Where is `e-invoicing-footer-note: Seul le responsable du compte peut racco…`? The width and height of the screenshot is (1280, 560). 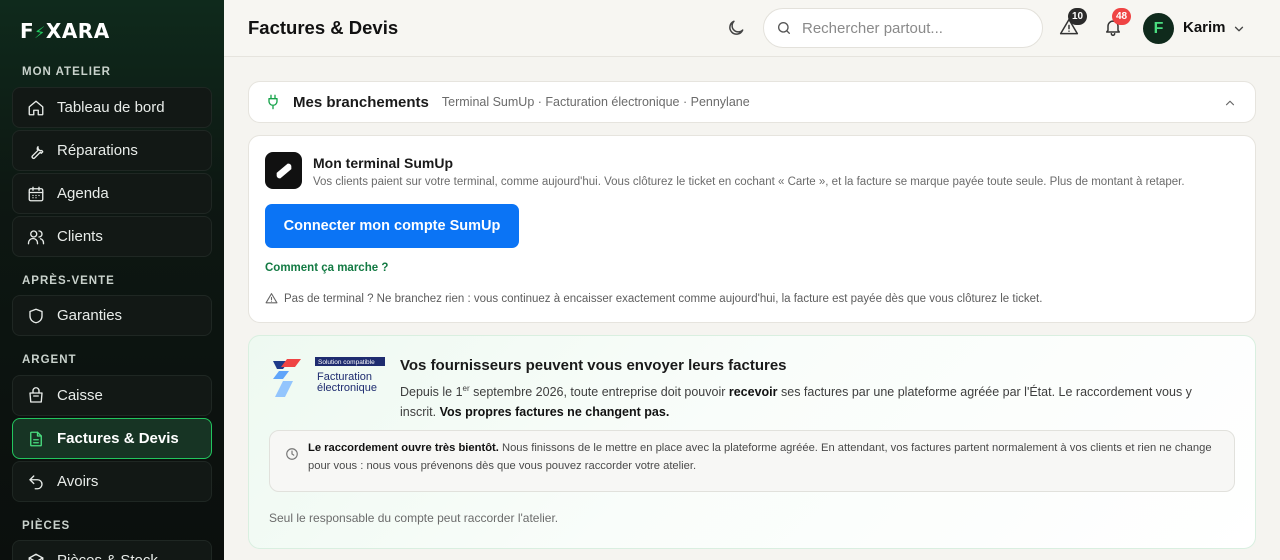 e-invoicing-footer-note: Seul le responsable du compte peut racco… is located at coordinates (414, 518).